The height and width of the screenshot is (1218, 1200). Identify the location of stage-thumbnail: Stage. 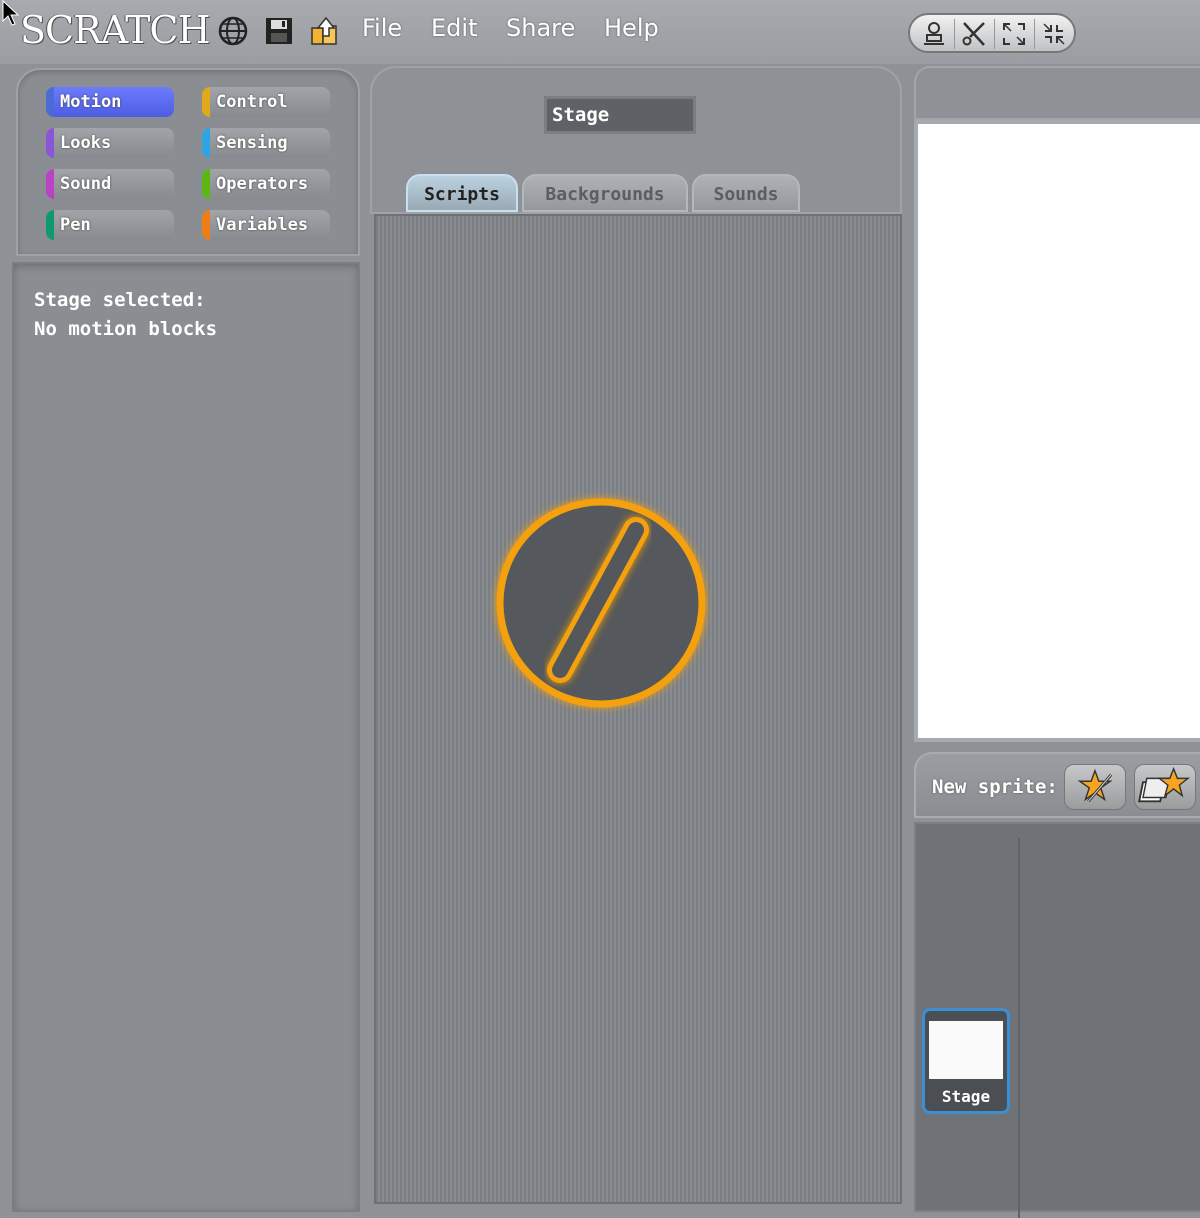
(966, 1061).